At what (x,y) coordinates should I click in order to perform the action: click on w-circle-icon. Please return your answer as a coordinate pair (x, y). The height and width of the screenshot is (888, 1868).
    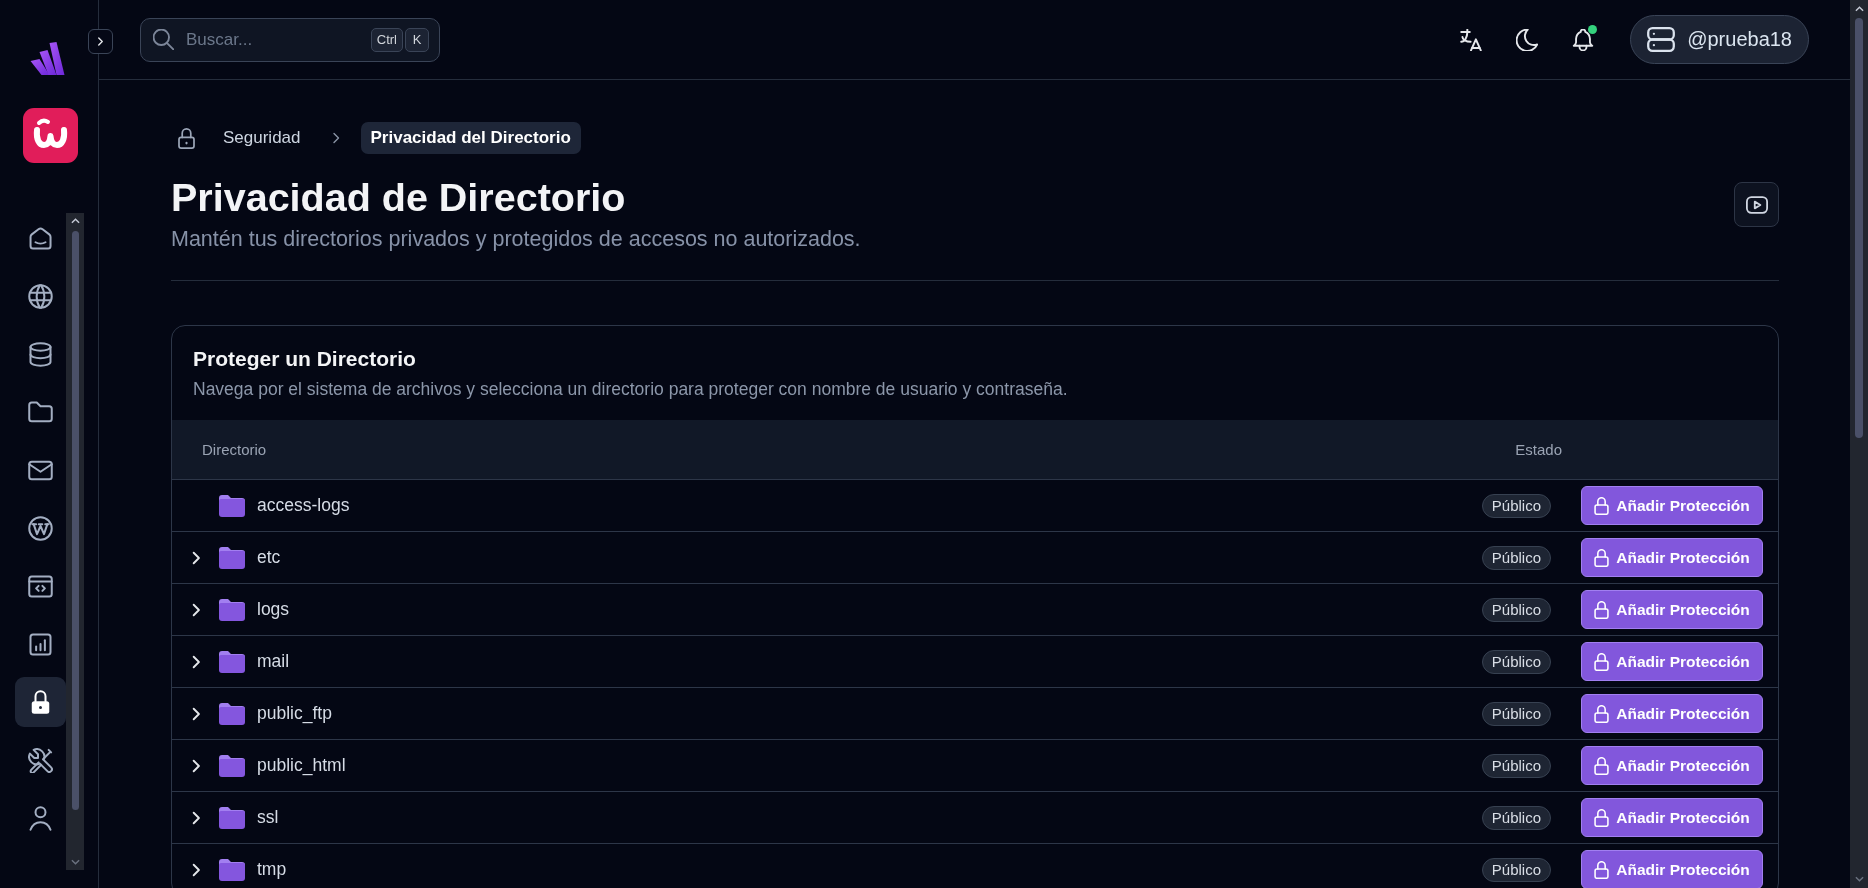
    Looking at the image, I should click on (40, 528).